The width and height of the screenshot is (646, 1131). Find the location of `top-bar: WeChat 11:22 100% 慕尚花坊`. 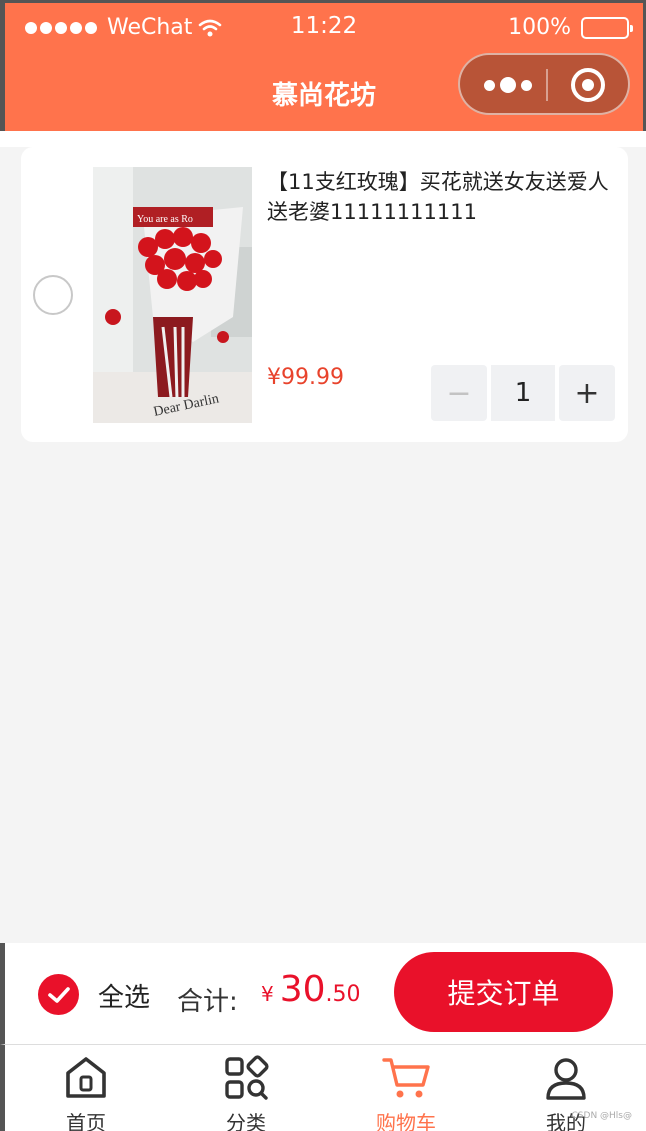

top-bar: WeChat 11:22 100% 慕尚花坊 is located at coordinates (323, 65).